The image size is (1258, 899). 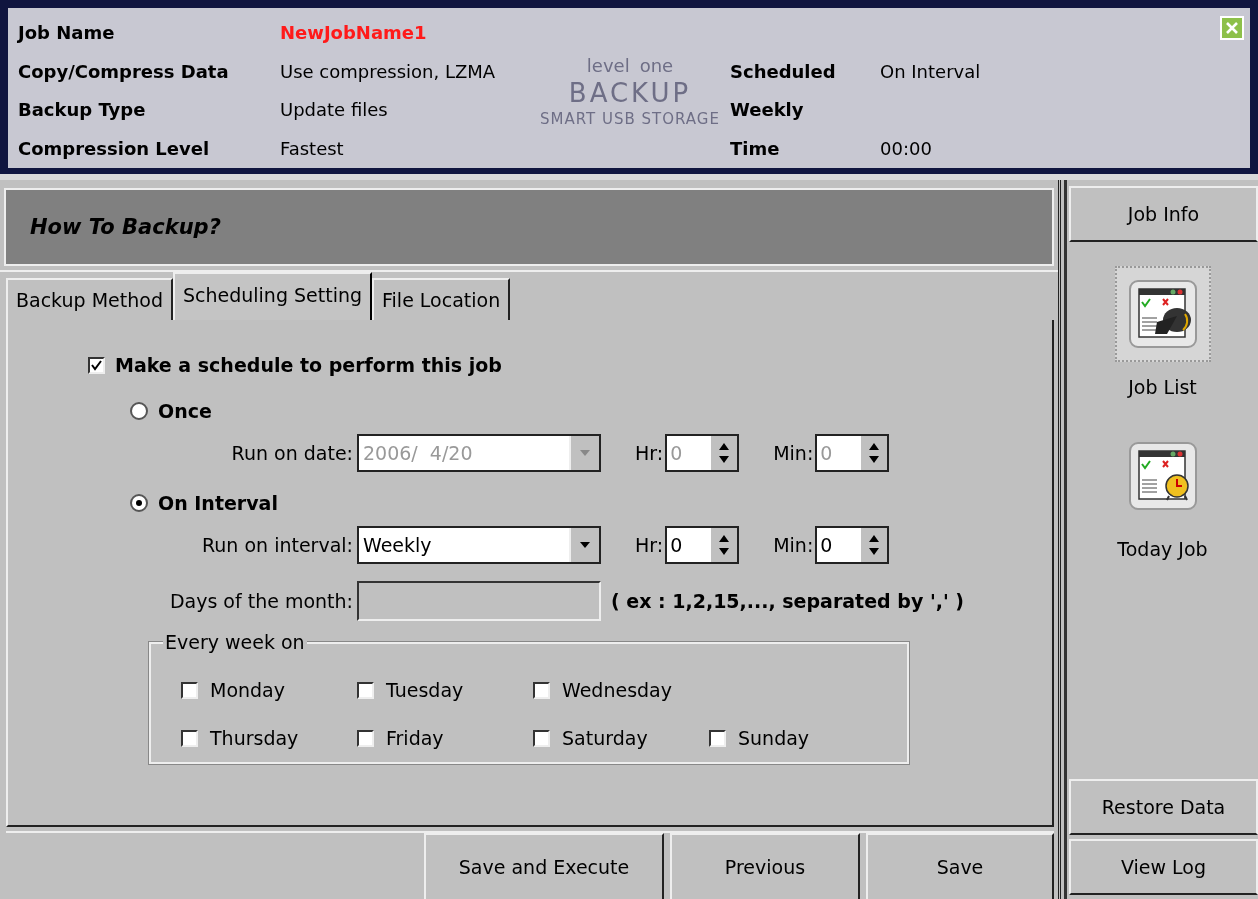 What do you see at coordinates (354, 33) in the screenshot?
I see `field-value: NewJobName1` at bounding box center [354, 33].